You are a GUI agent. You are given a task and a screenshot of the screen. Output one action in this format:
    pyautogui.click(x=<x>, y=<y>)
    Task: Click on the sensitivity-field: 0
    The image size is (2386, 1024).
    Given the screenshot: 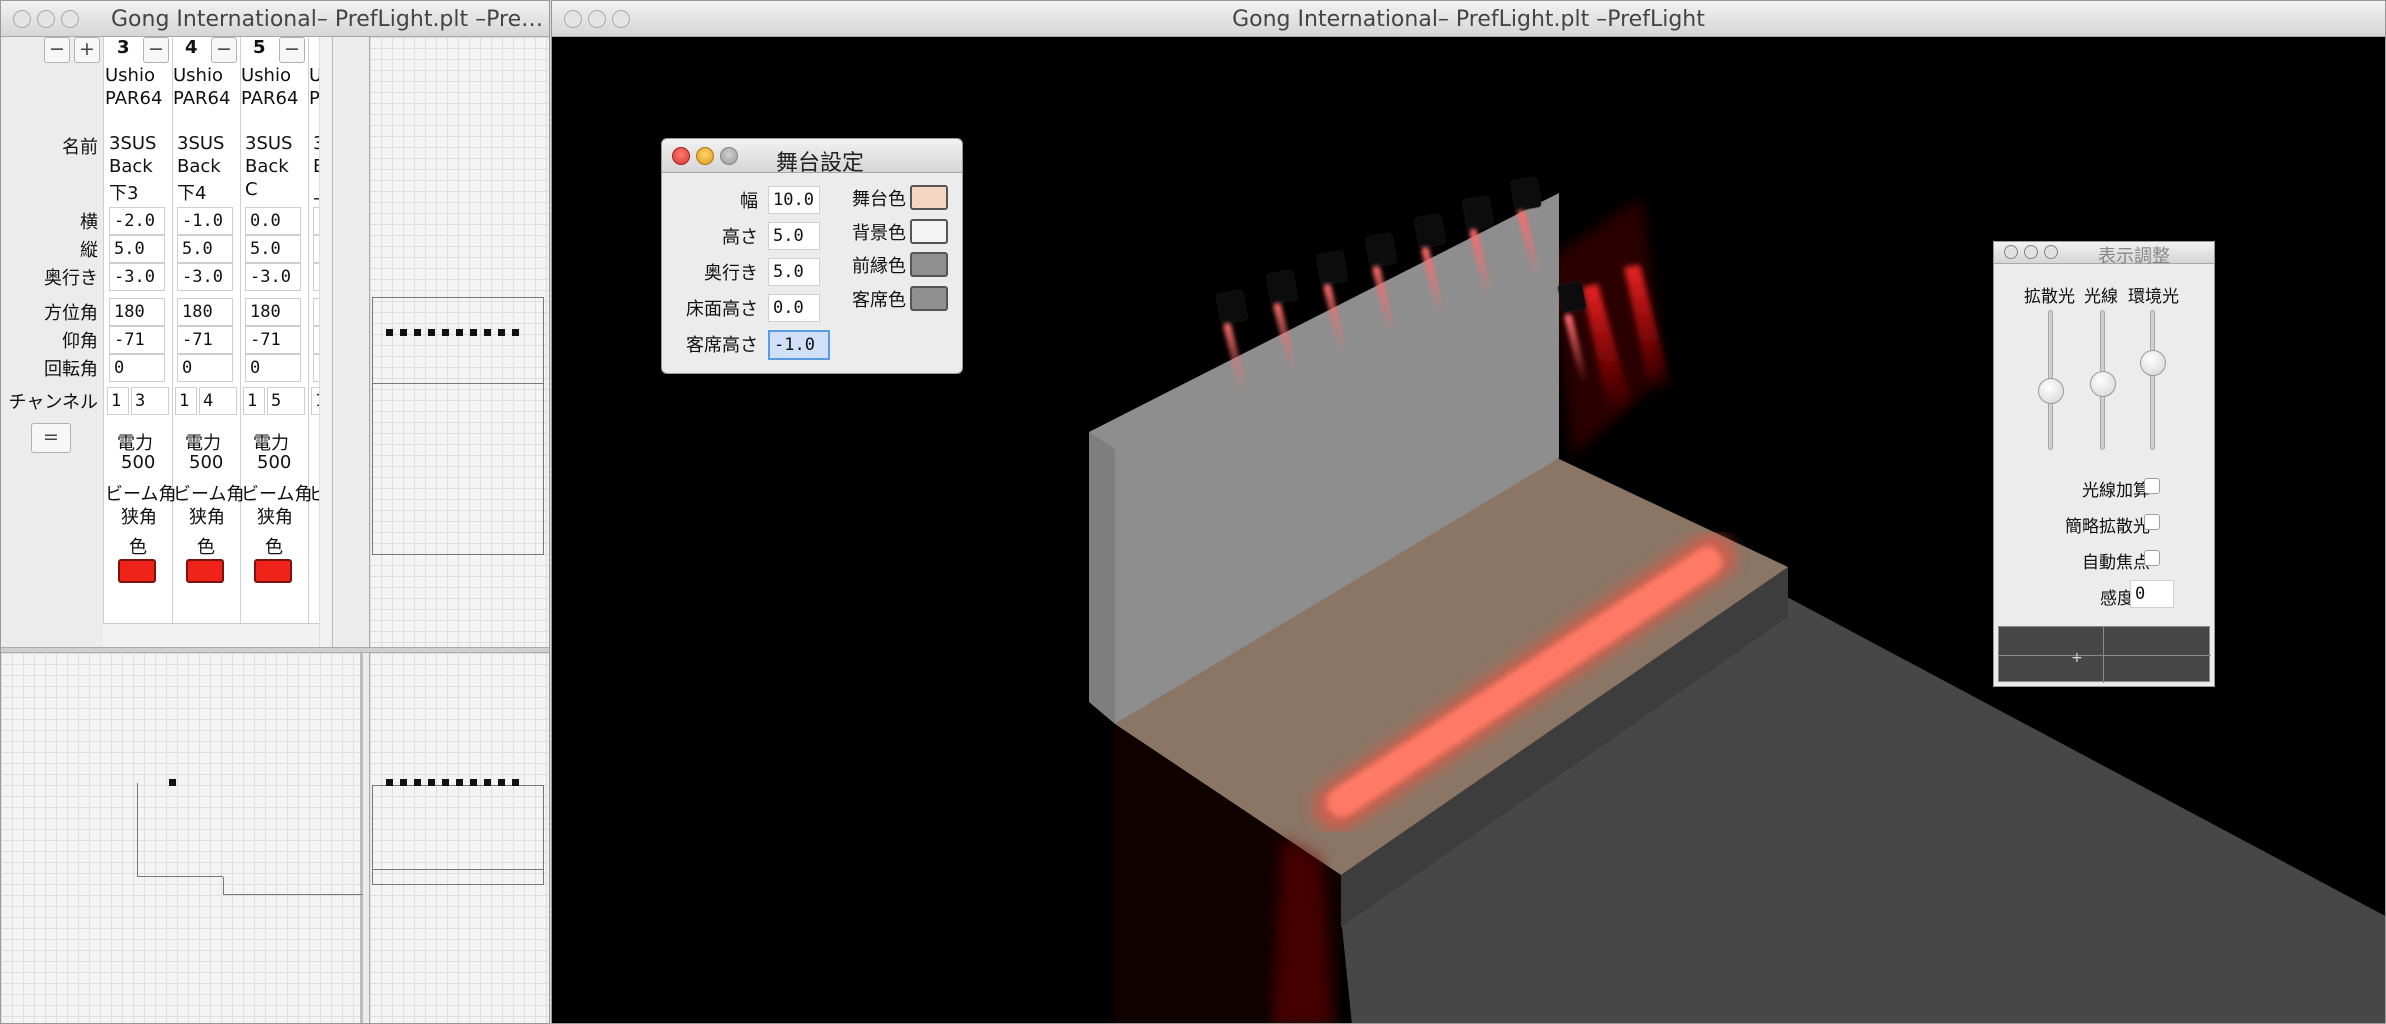 What is the action you would take?
    pyautogui.click(x=2152, y=594)
    